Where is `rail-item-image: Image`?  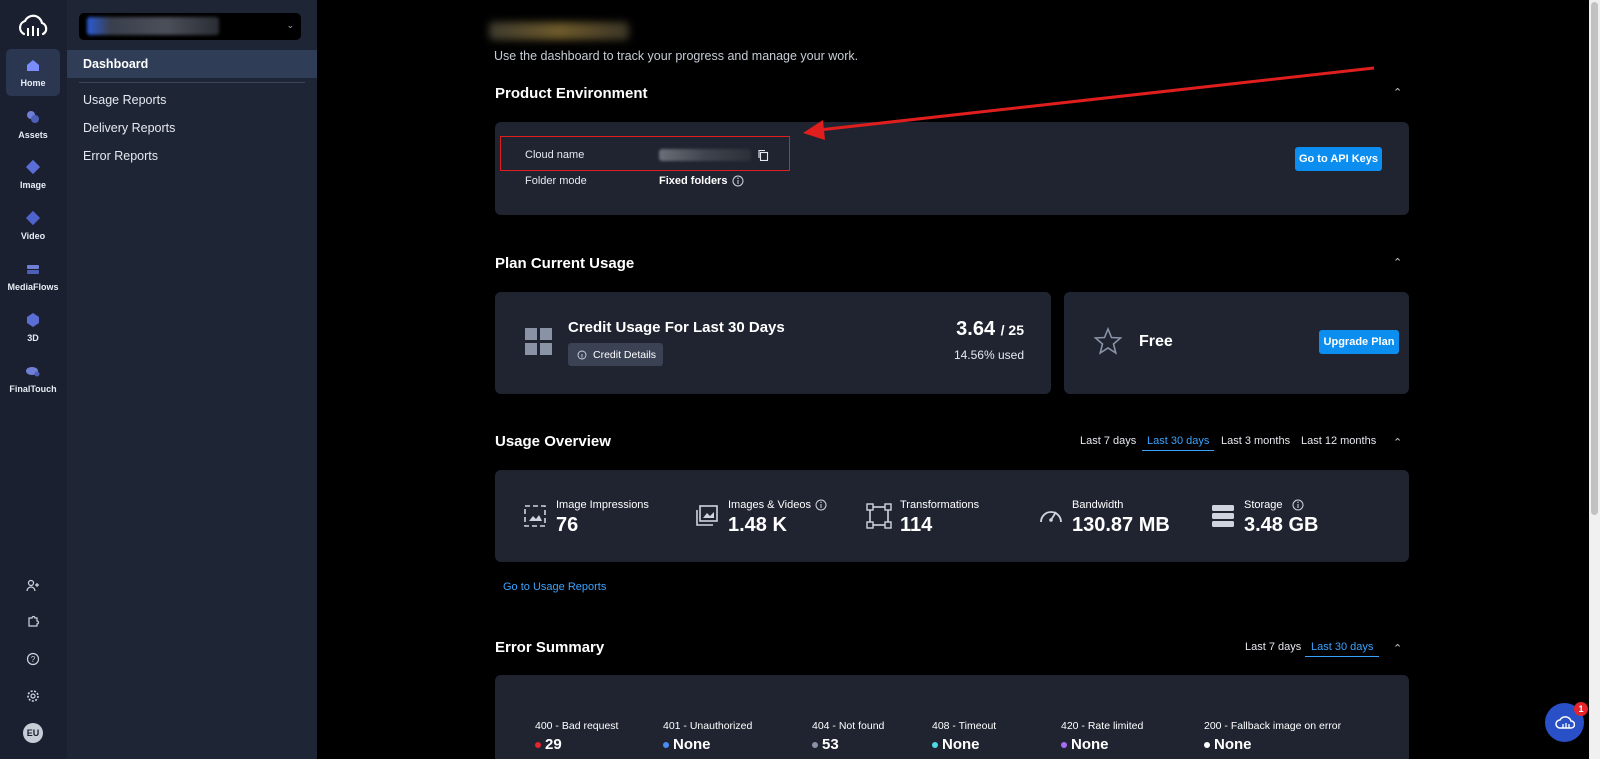 rail-item-image: Image is located at coordinates (33, 174).